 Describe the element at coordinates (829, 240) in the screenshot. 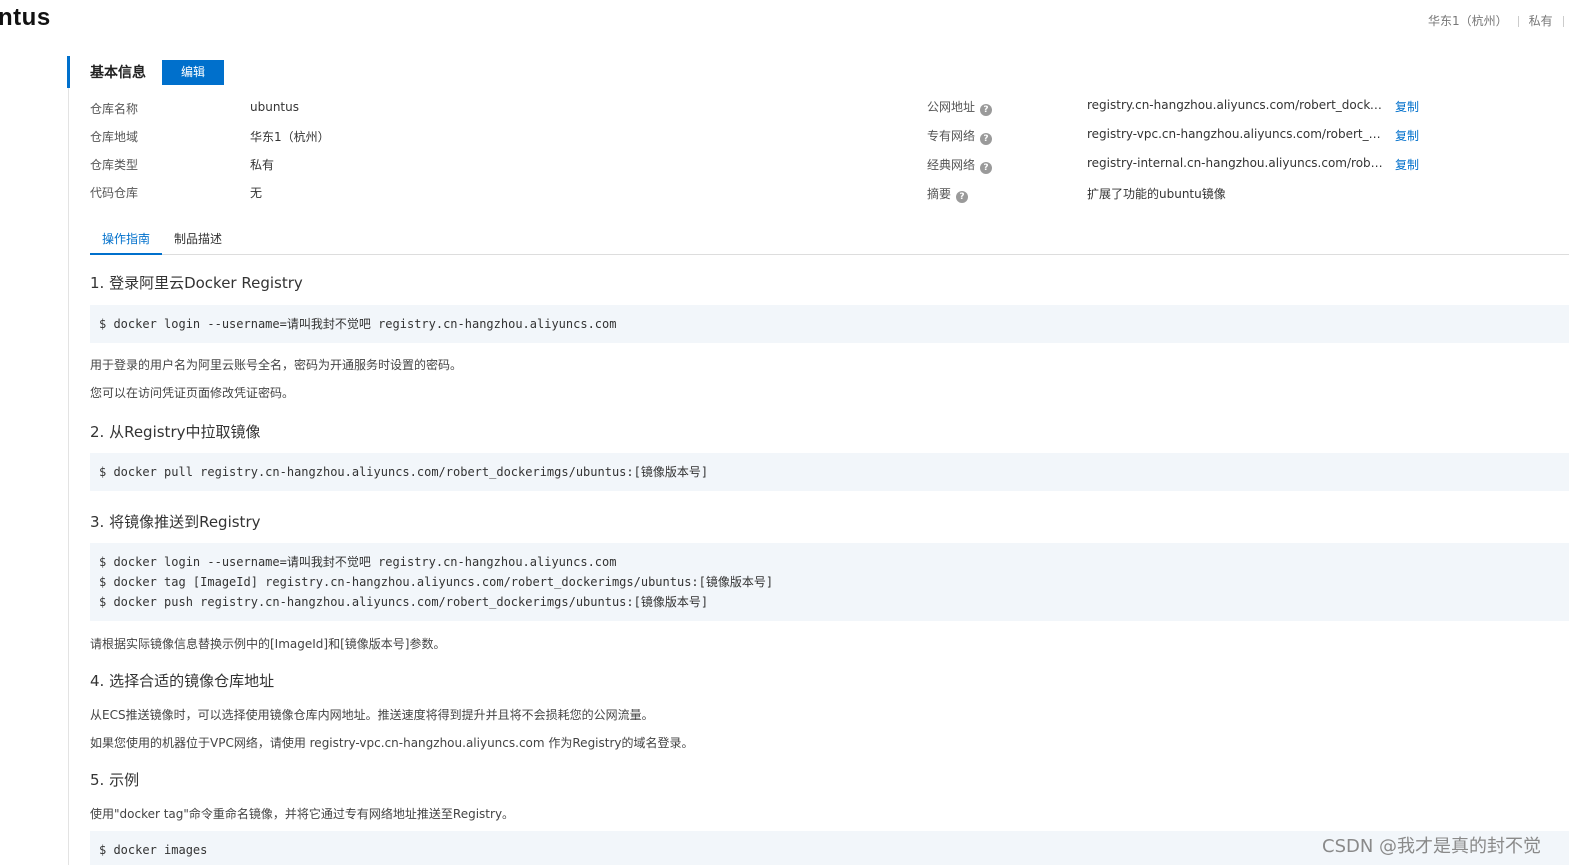

I see `tab-bar: 操作指南 制品描述` at that location.